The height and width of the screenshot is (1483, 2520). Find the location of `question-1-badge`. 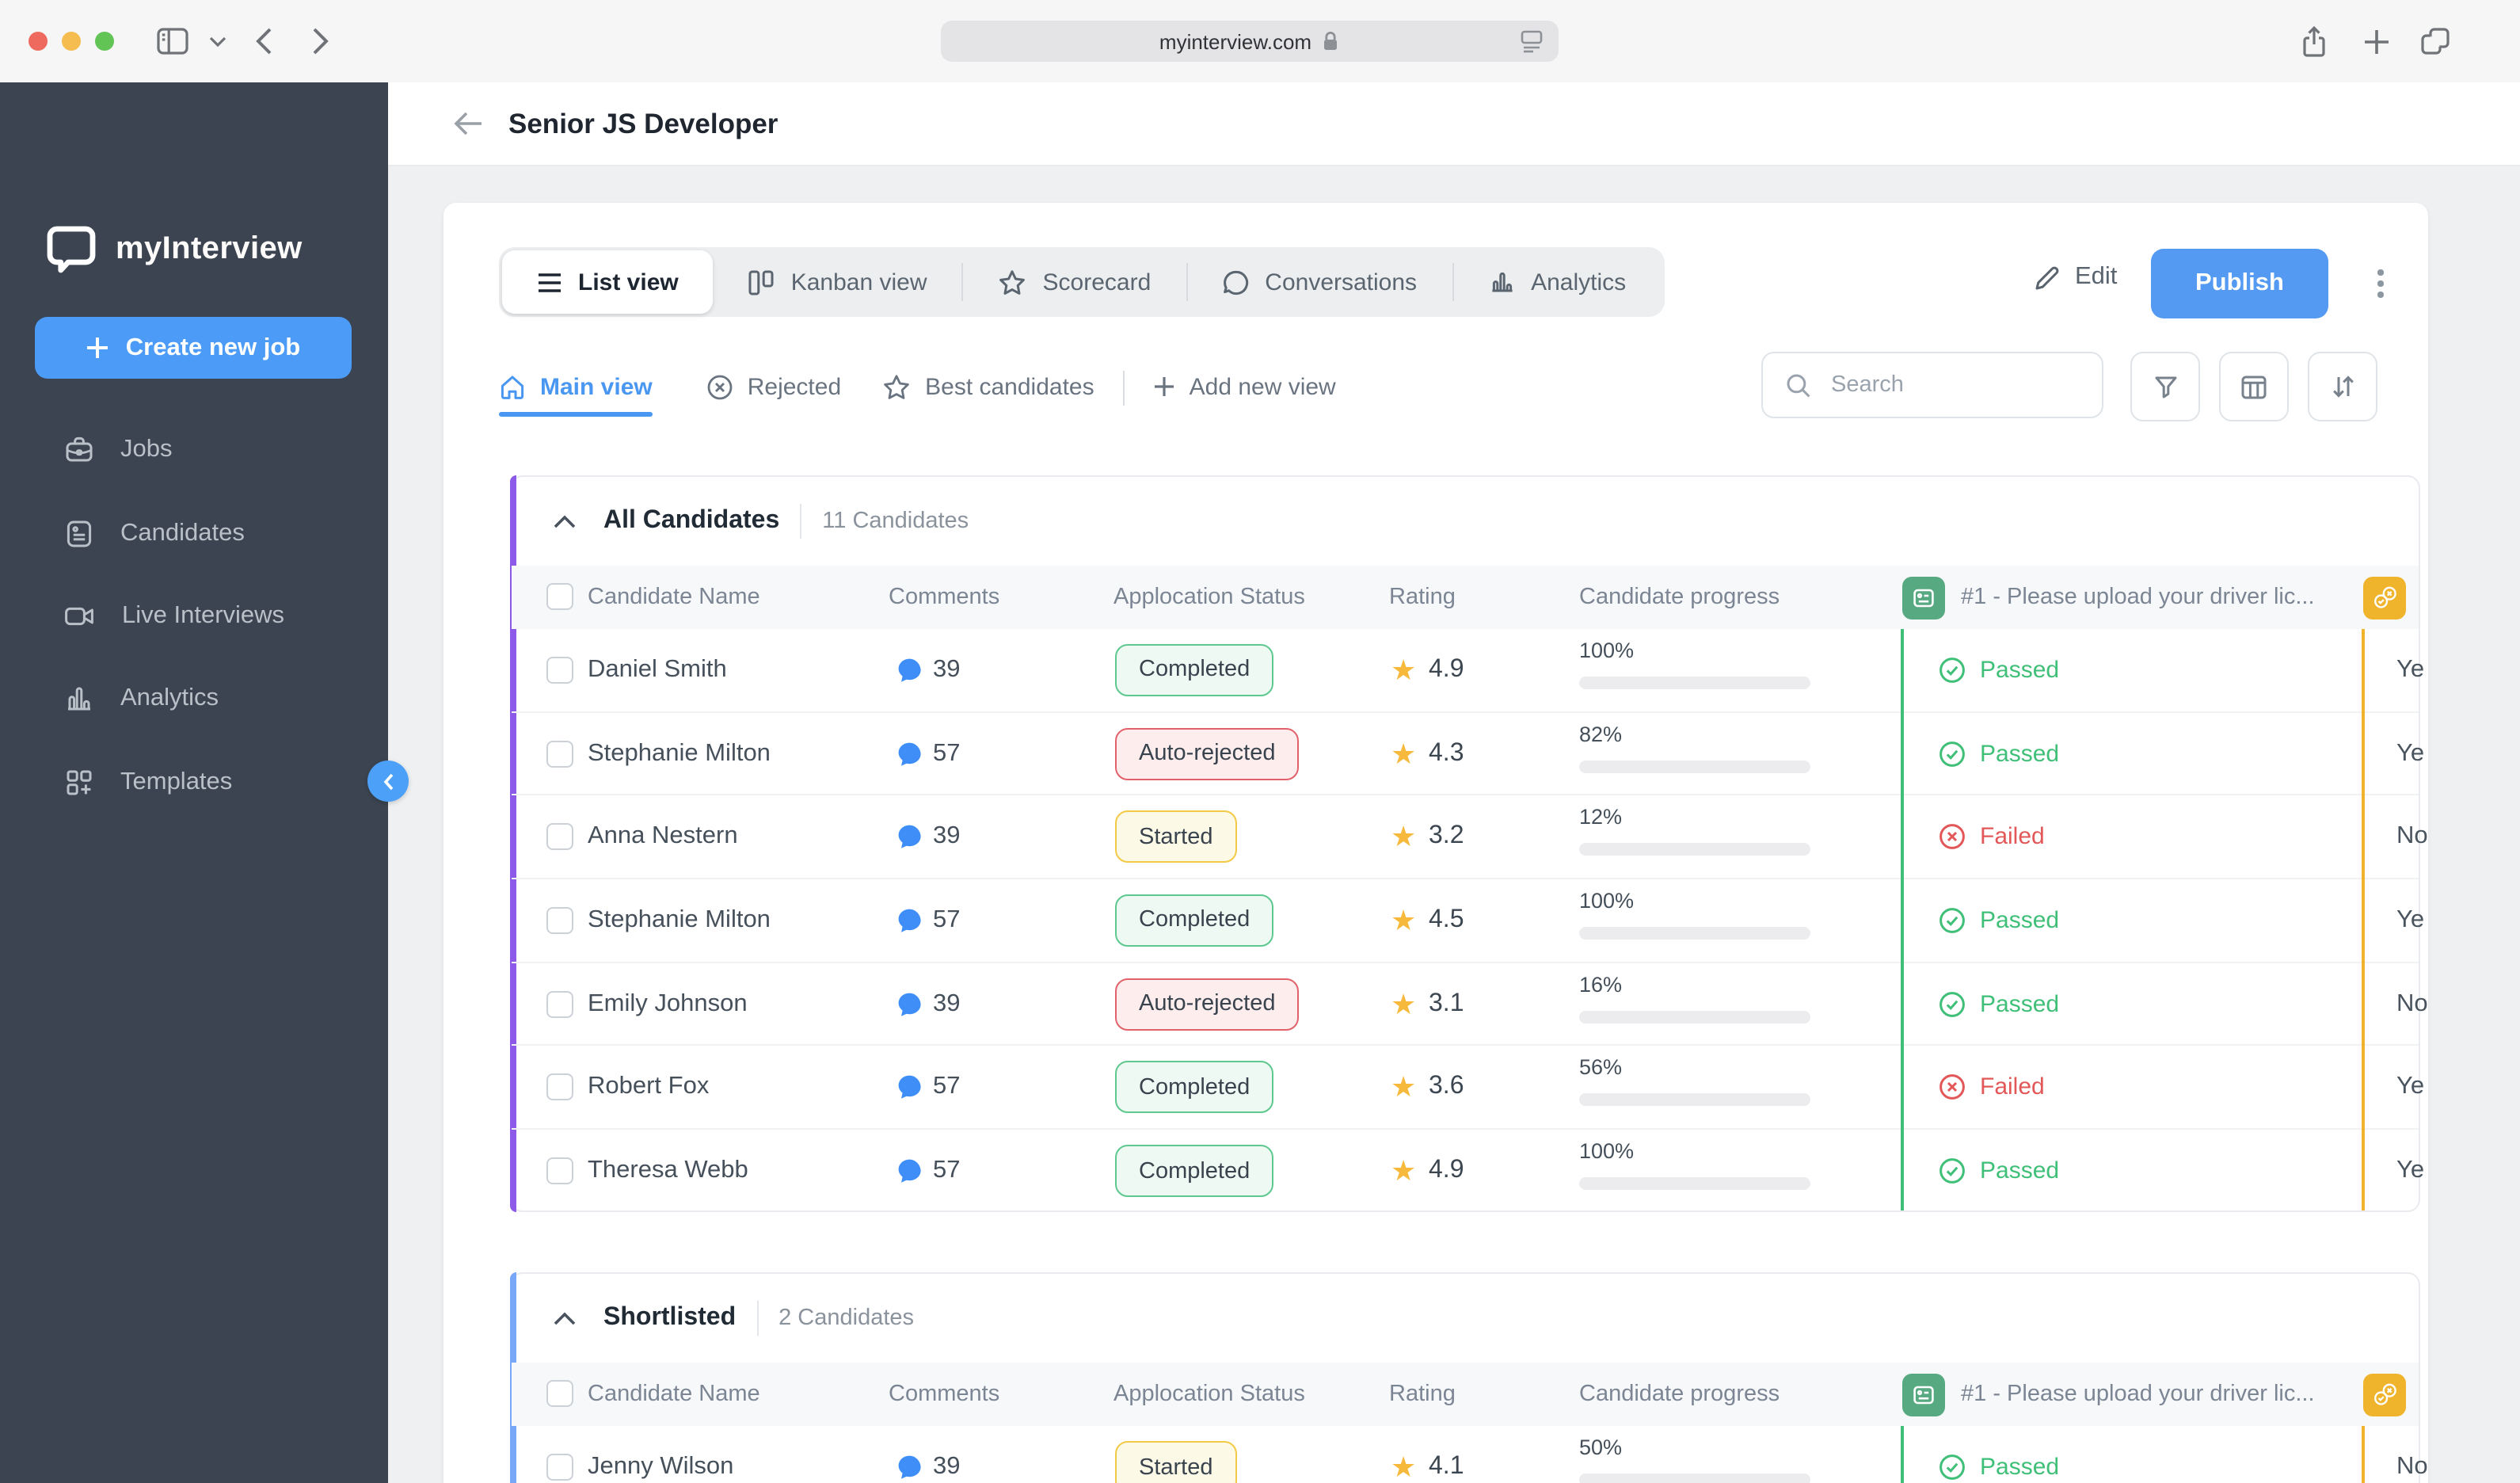

question-1-badge is located at coordinates (1923, 597).